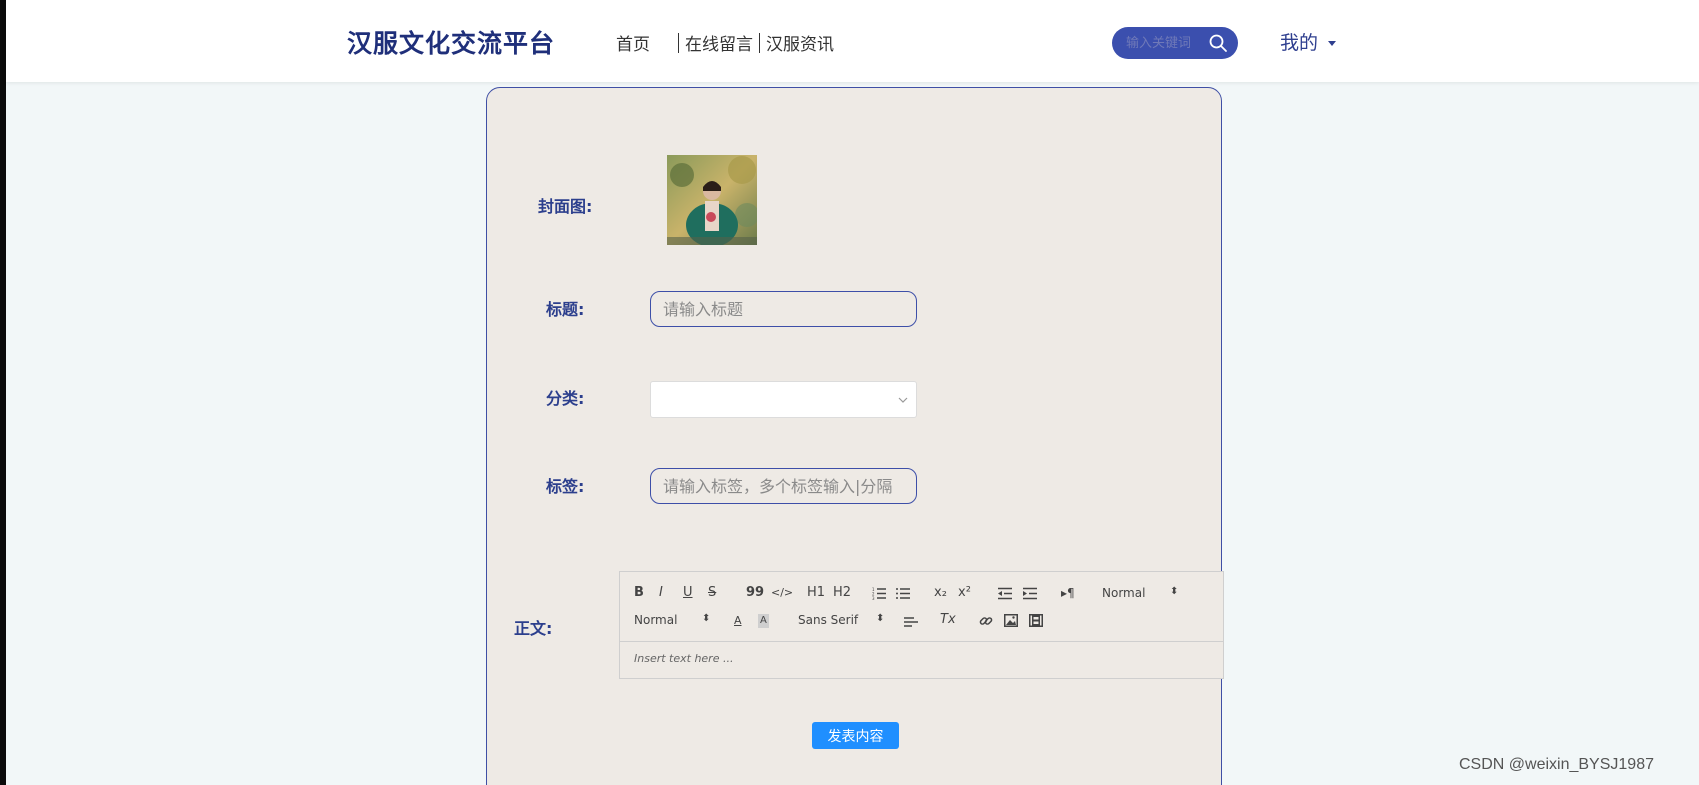 The width and height of the screenshot is (1699, 785). What do you see at coordinates (565, 486) in the screenshot?
I see `tags-label: 标签:` at bounding box center [565, 486].